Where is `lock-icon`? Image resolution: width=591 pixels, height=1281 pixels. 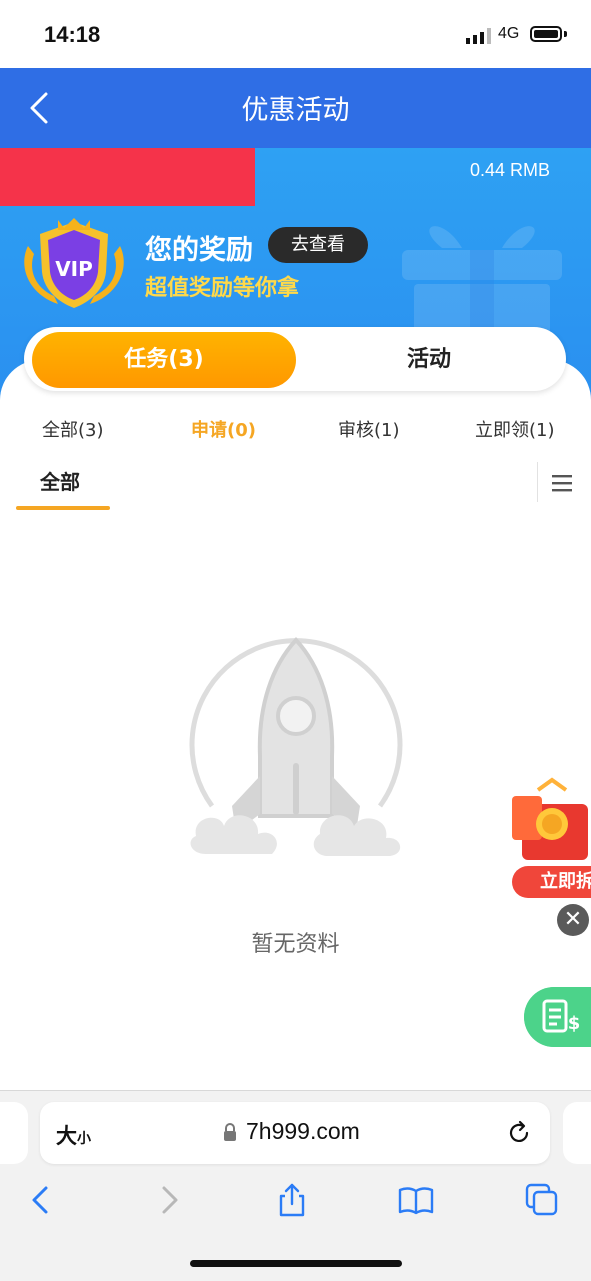
lock-icon is located at coordinates (230, 1132).